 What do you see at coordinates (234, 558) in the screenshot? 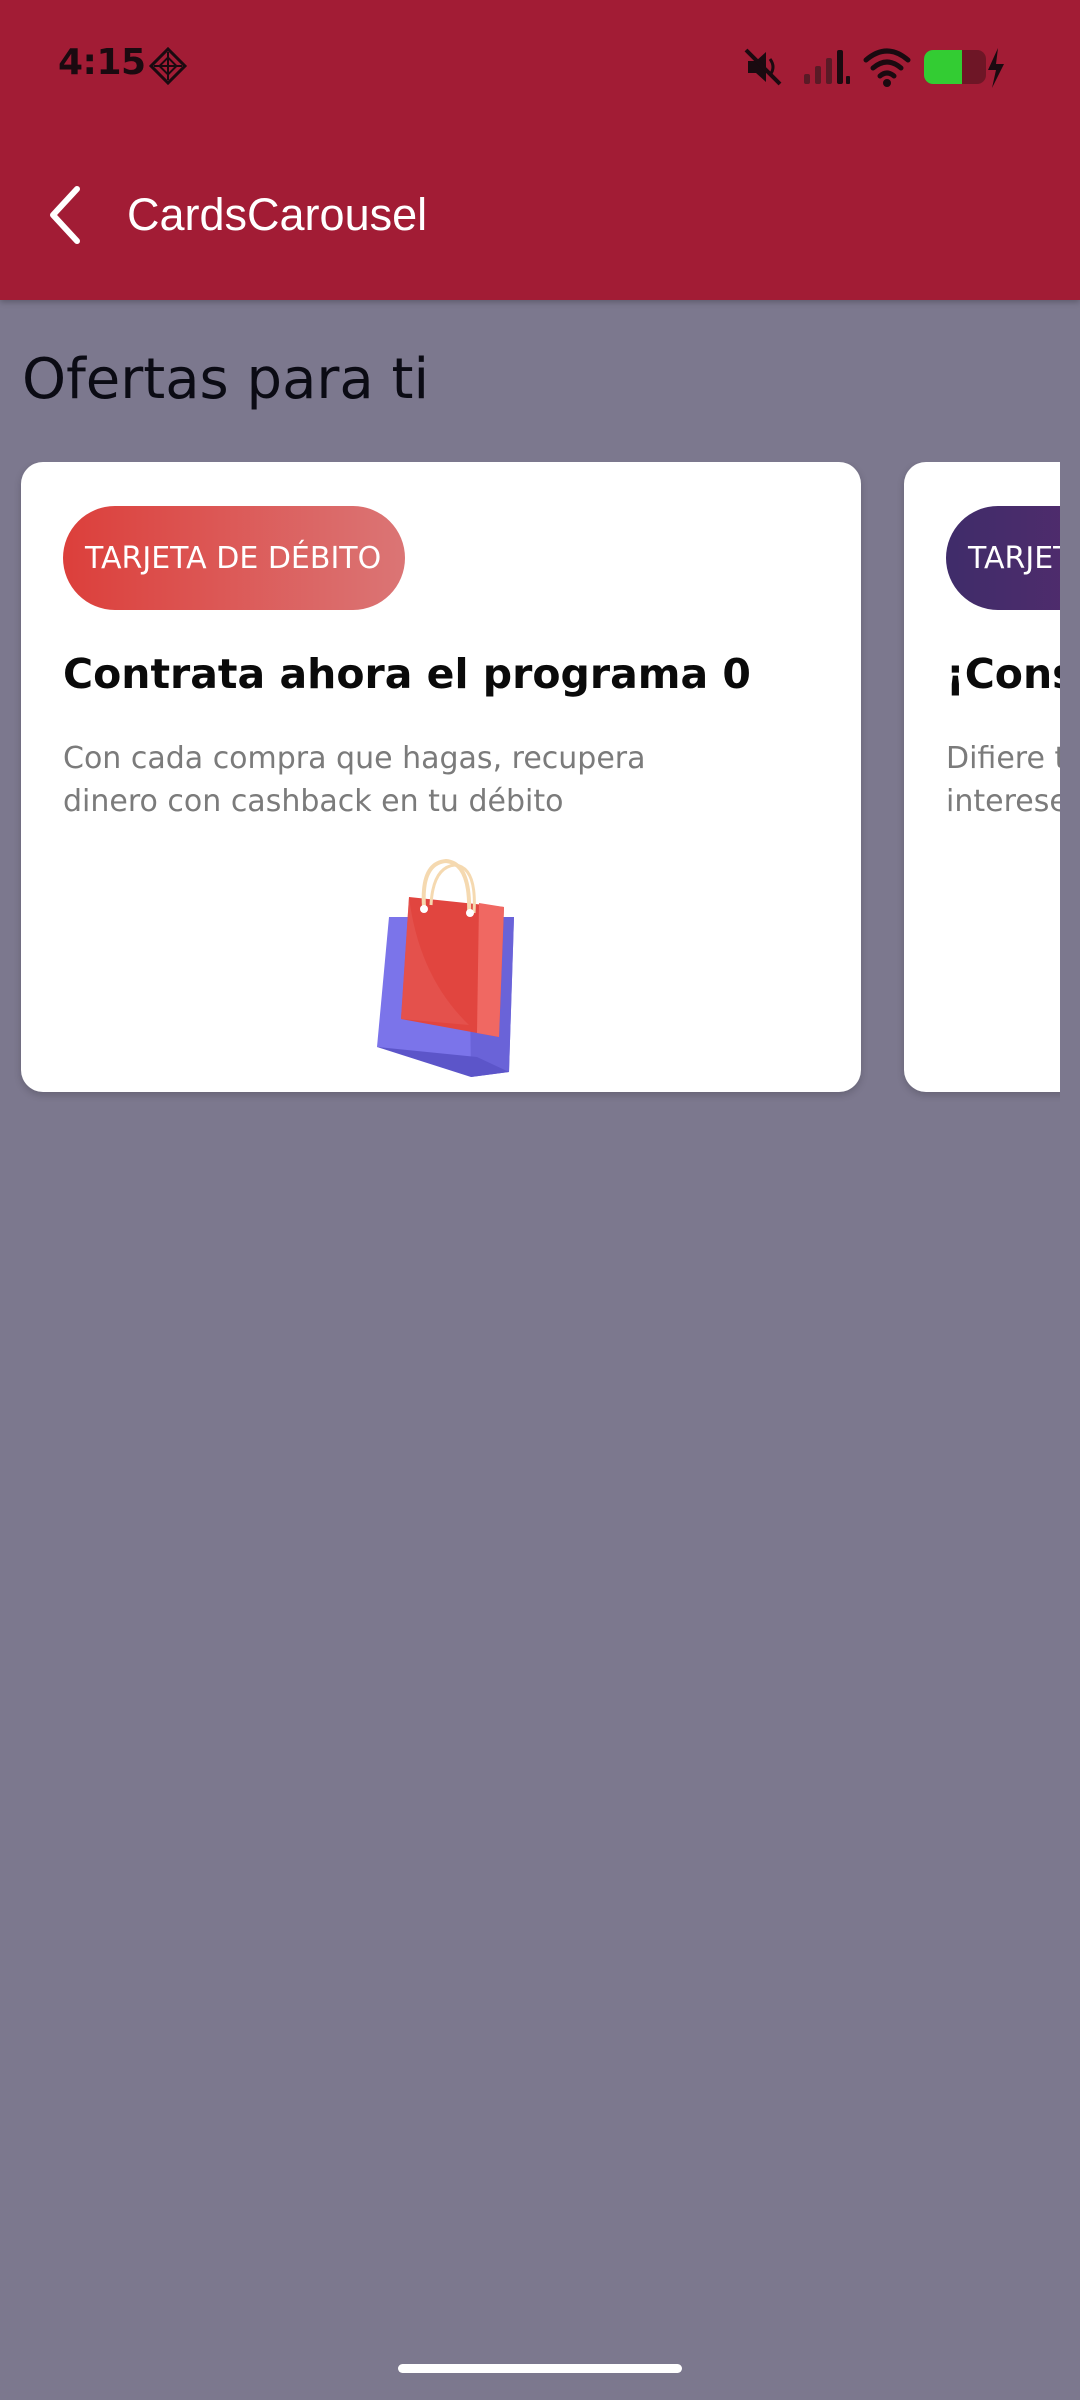
I see `card-category-badge: TARJETA DE DÉBITO` at bounding box center [234, 558].